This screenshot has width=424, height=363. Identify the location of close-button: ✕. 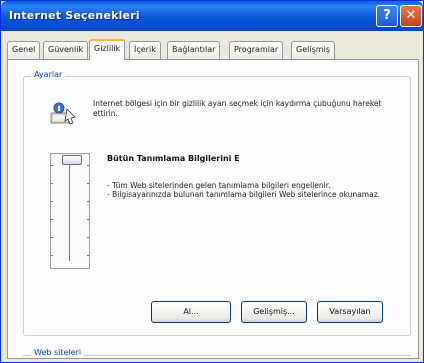
(411, 16).